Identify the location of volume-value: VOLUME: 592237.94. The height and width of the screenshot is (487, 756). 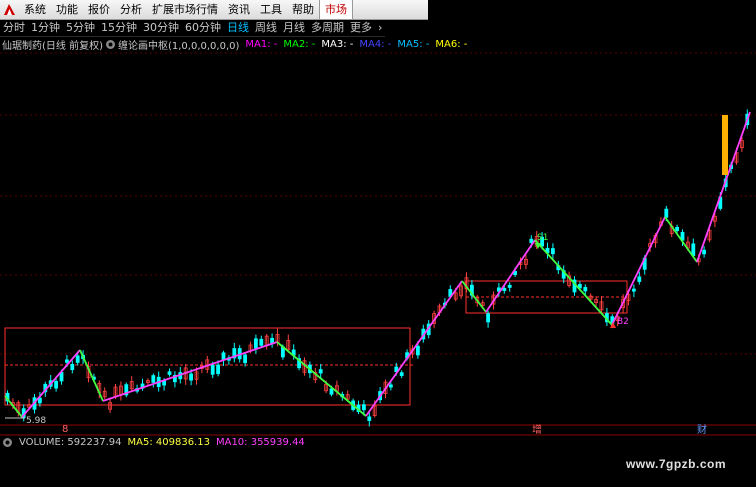
(70, 442).